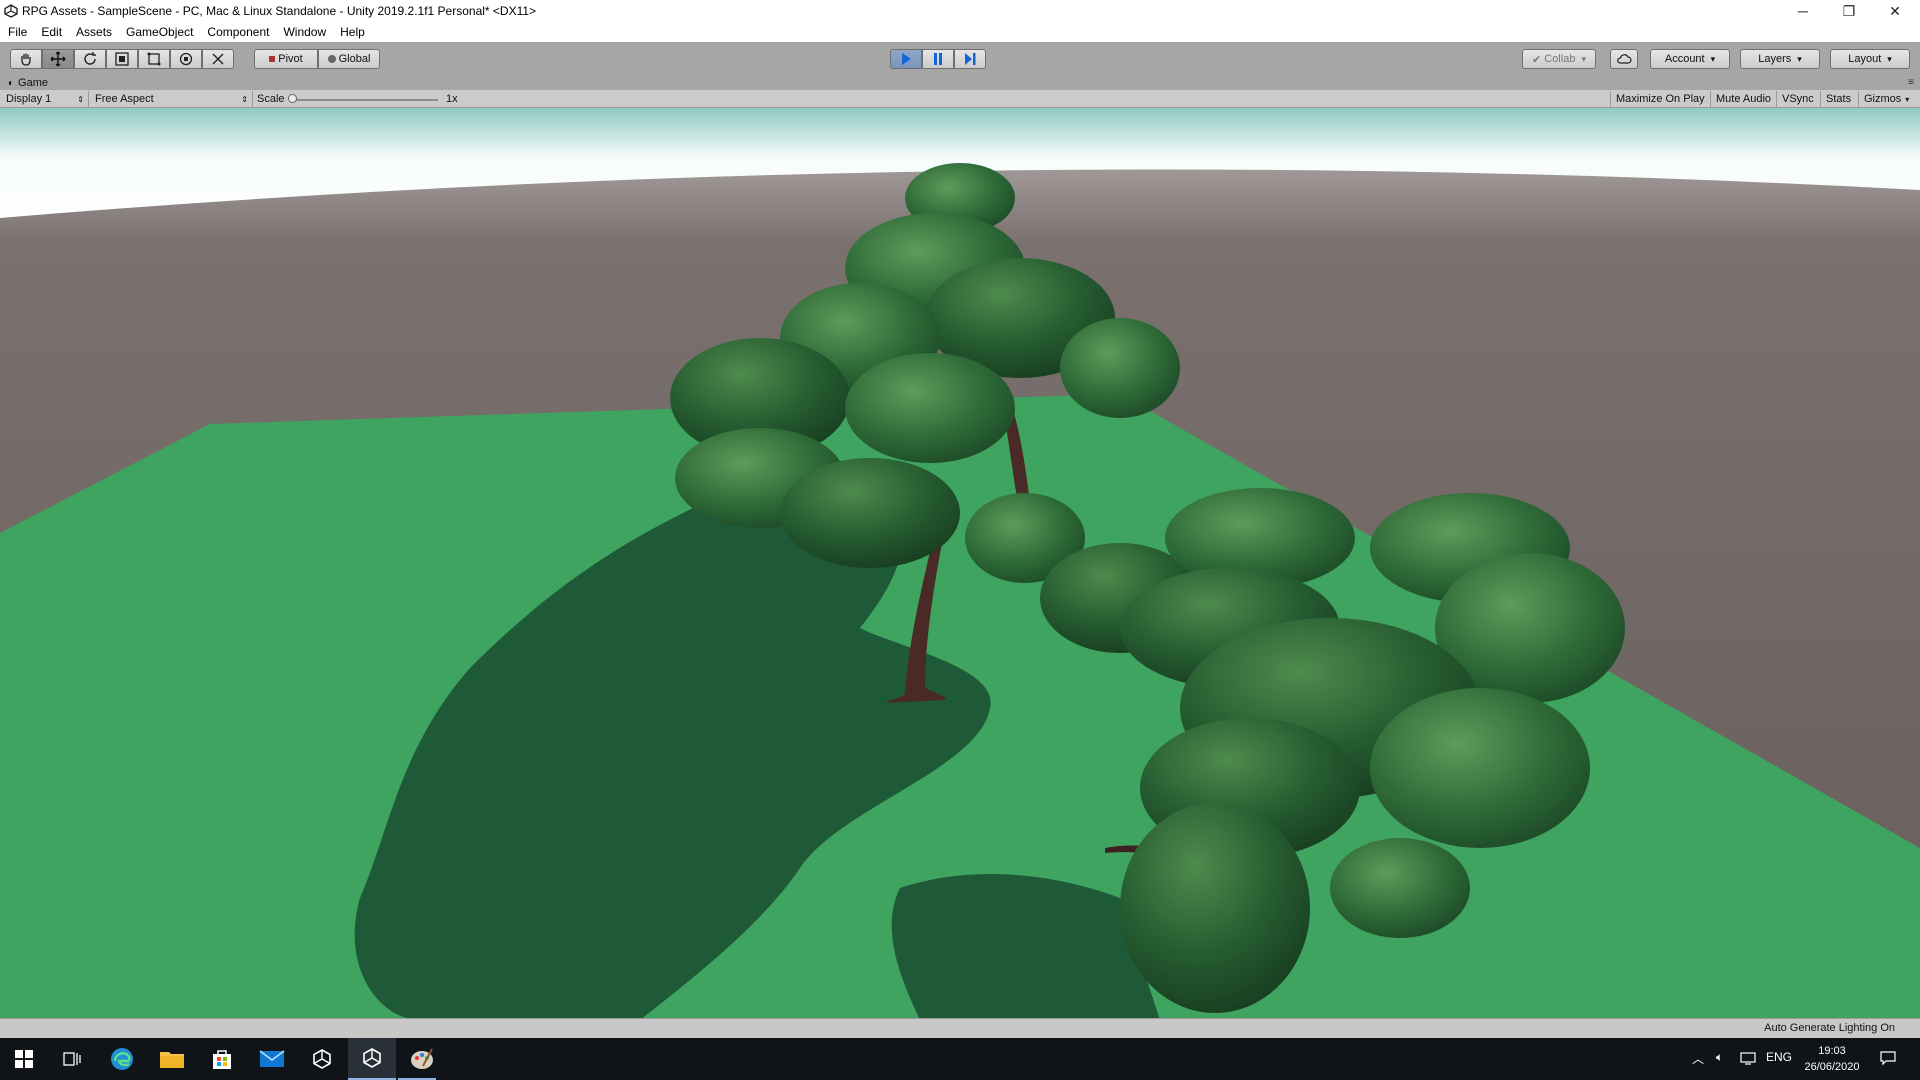 This screenshot has width=1920, height=1080. What do you see at coordinates (1907, 99) in the screenshot?
I see `chevron-down-icon: ▾` at bounding box center [1907, 99].